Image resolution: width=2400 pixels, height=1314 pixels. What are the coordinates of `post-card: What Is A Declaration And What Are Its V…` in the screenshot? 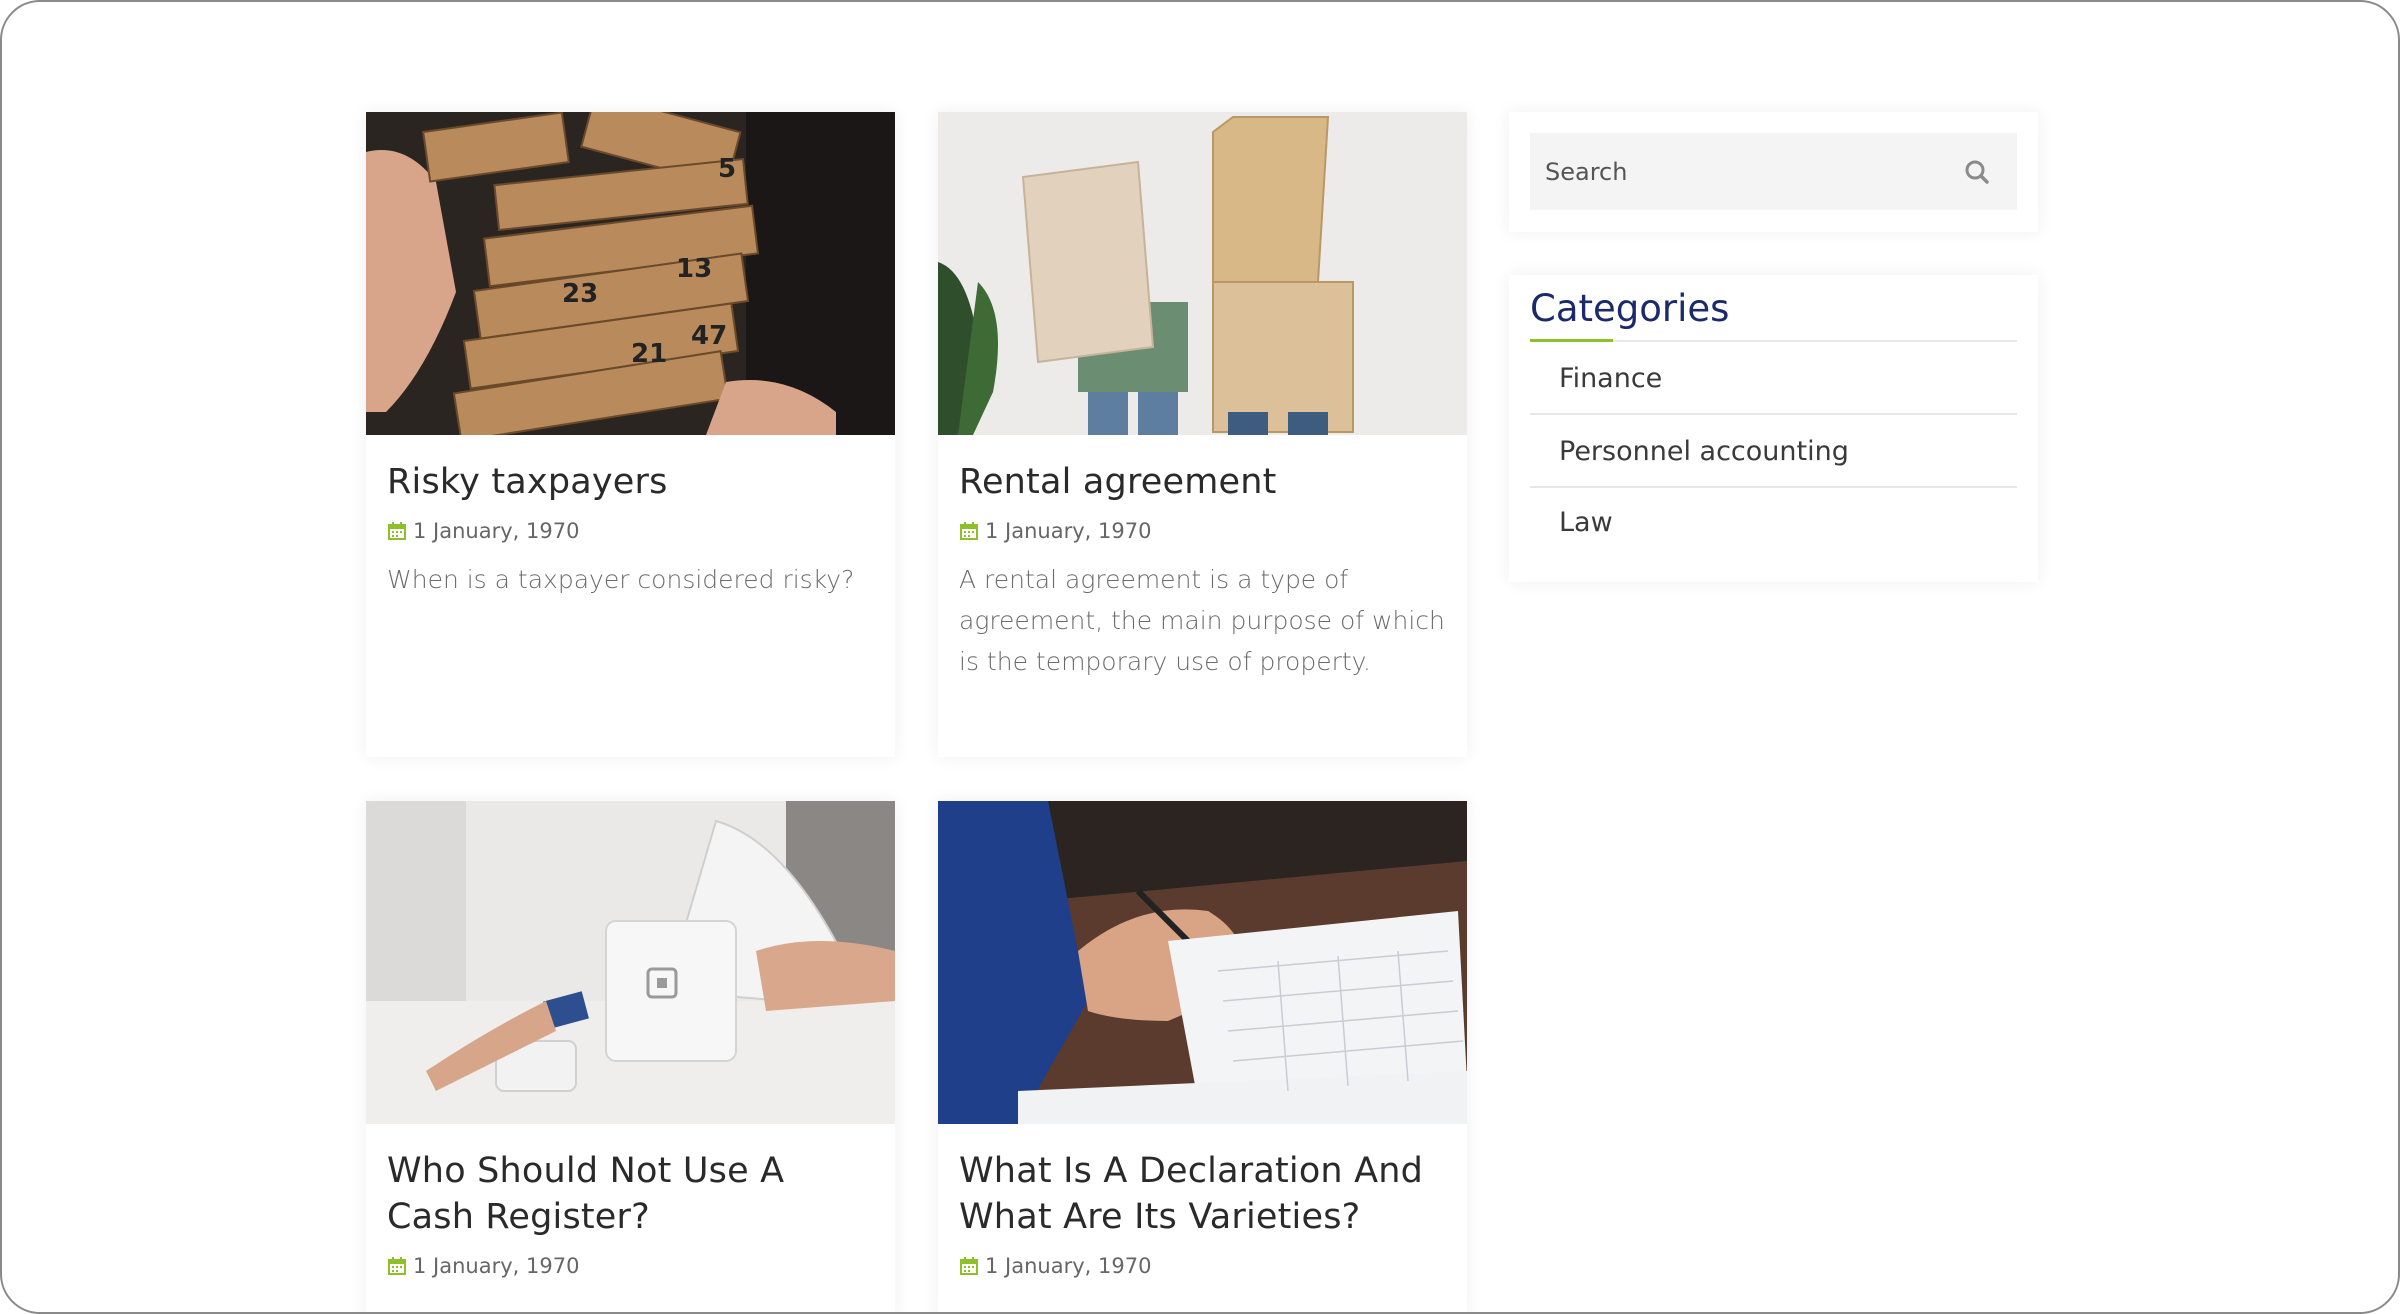 It's located at (1202, 1056).